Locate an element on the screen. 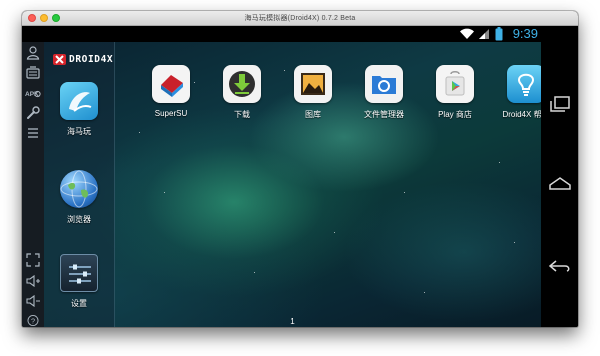 The width and height of the screenshot is (600, 356). download-icon is located at coordinates (242, 84).